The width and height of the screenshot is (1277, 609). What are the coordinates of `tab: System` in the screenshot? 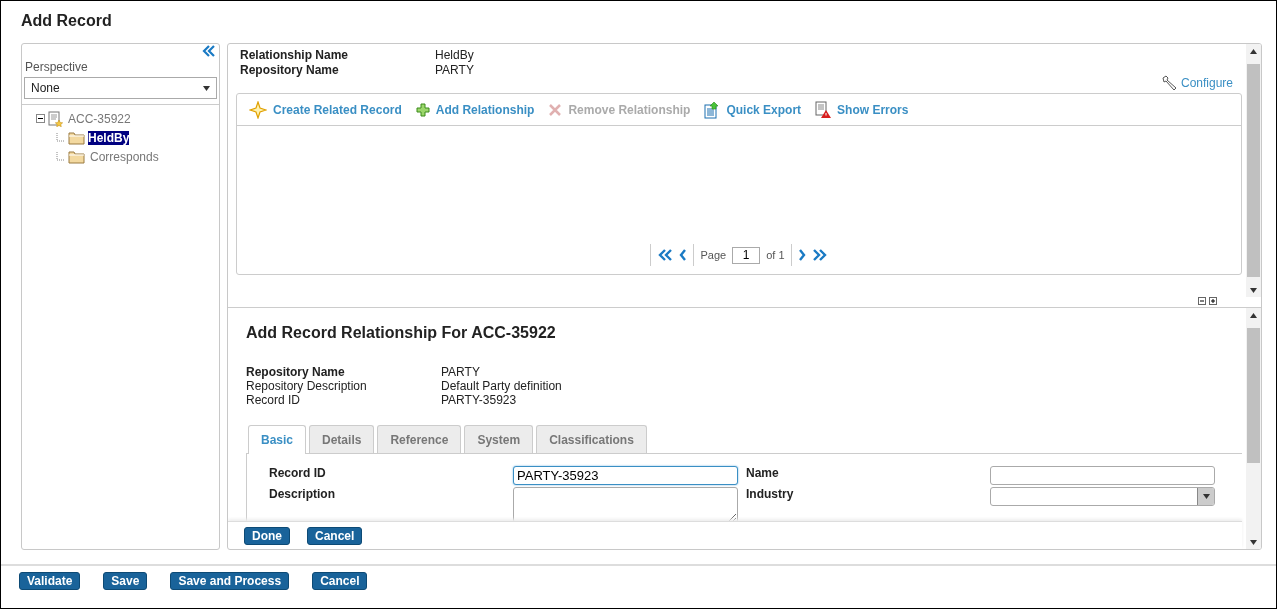 It's located at (499, 439).